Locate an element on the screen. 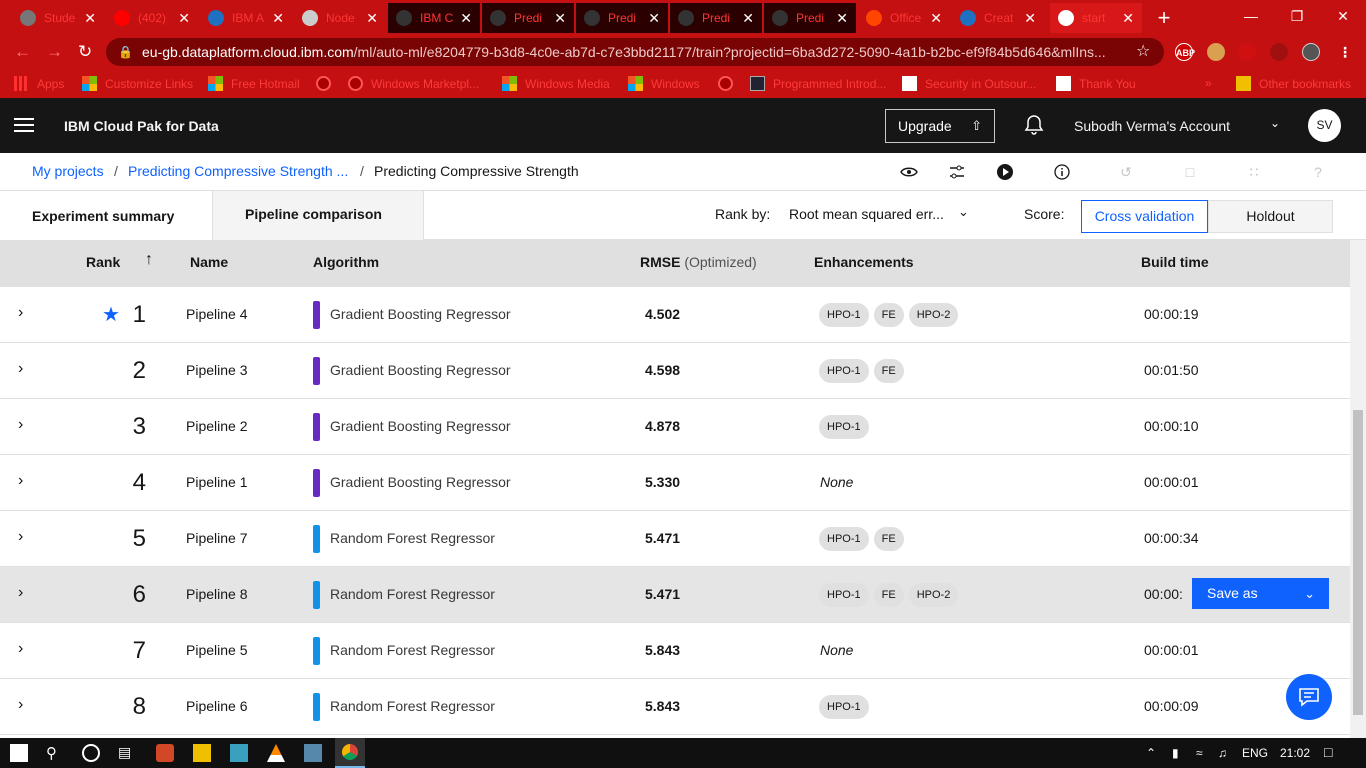 The height and width of the screenshot is (768, 1366). file-explorer-icon is located at coordinates (202, 753).